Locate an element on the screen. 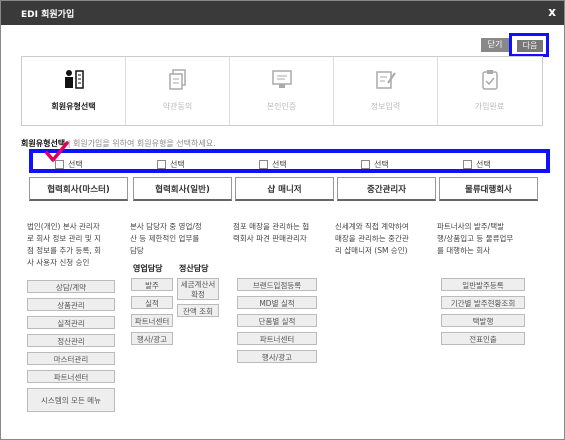  desc-line: 법인(개인) 본사 관리자 is located at coordinates (63, 226).